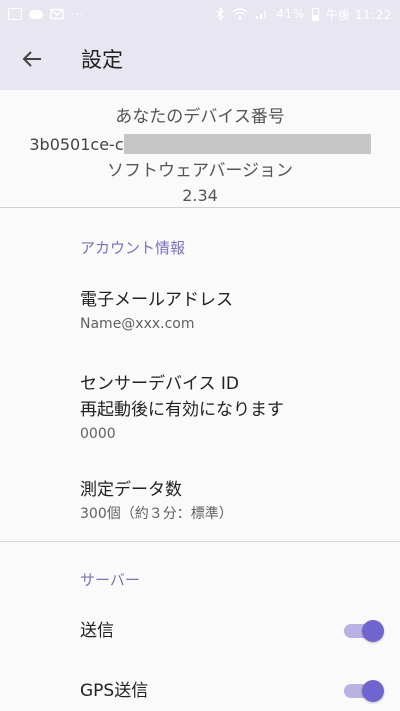  Describe the element at coordinates (156, 514) in the screenshot. I see `pref-measurement-value: 300個（約３分：標準）` at that location.